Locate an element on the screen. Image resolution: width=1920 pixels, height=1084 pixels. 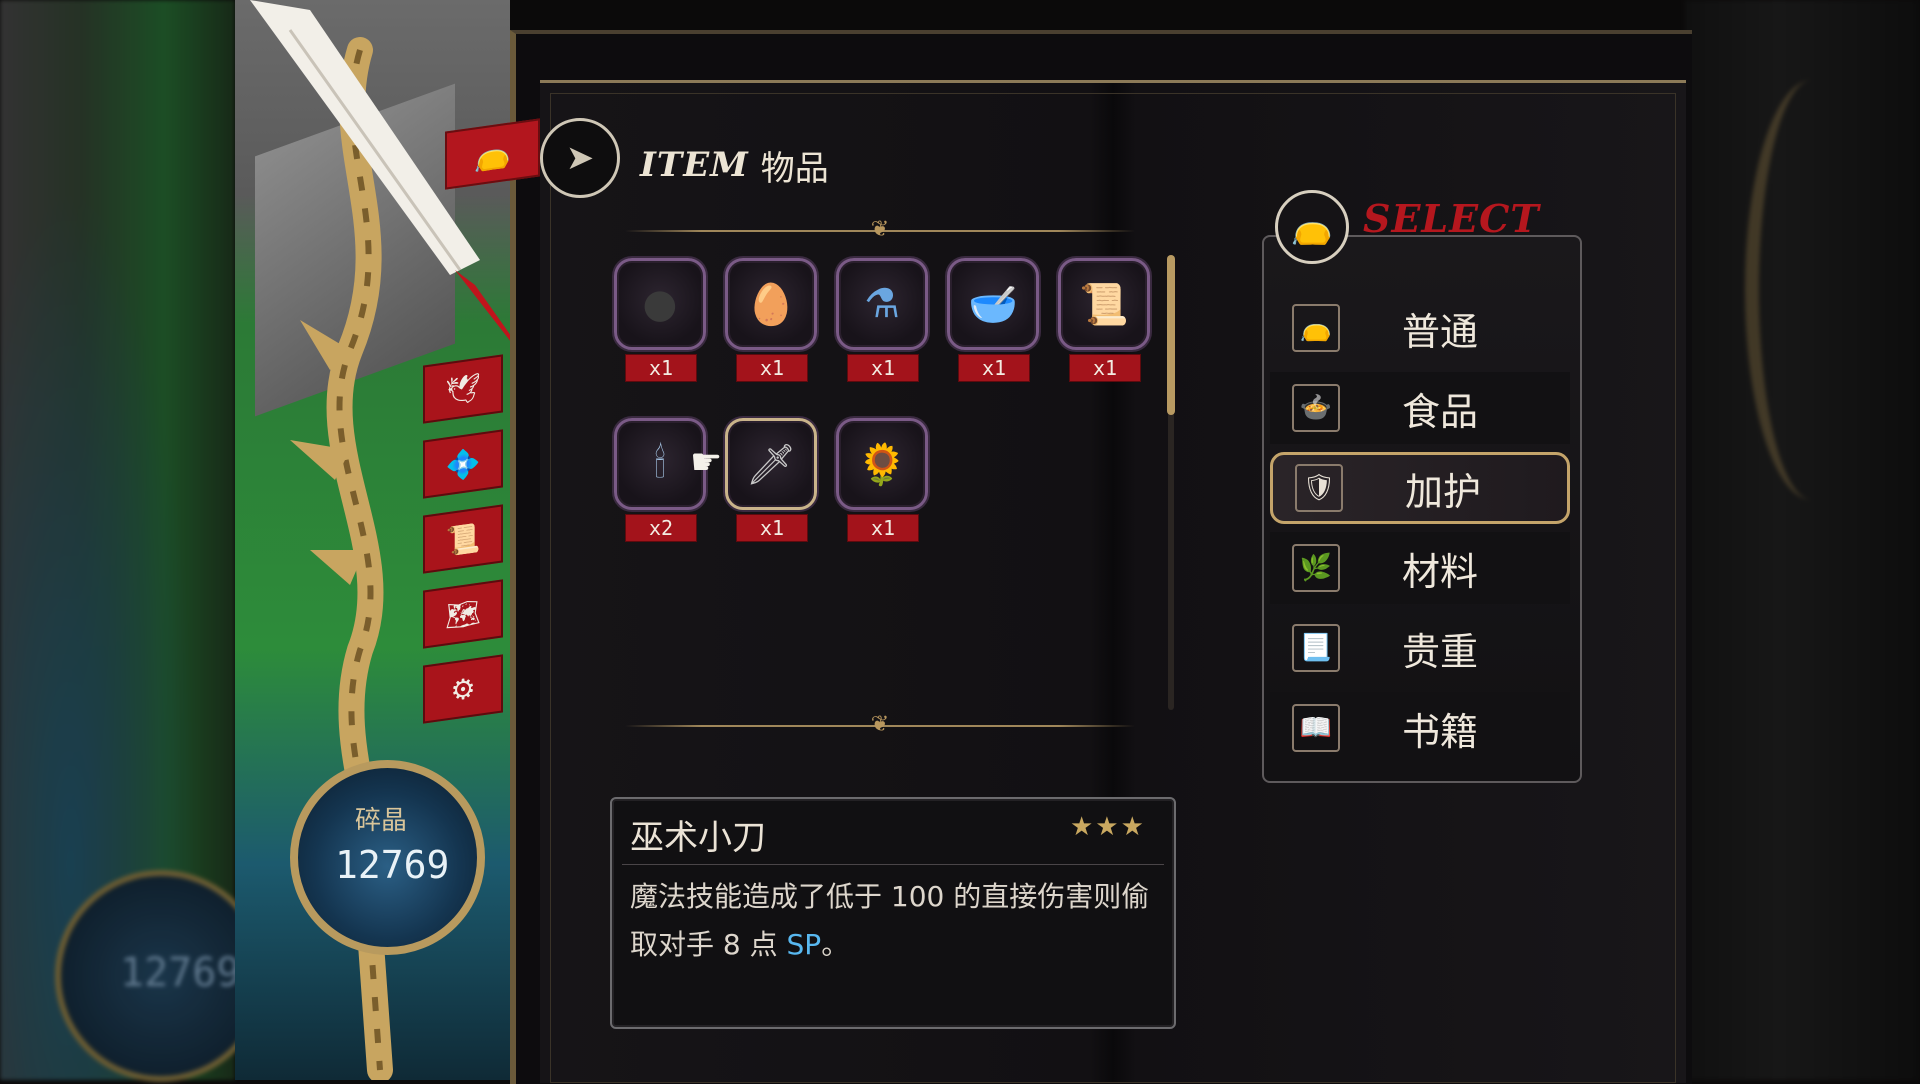
category-label: 食品 is located at coordinates (1440, 411).